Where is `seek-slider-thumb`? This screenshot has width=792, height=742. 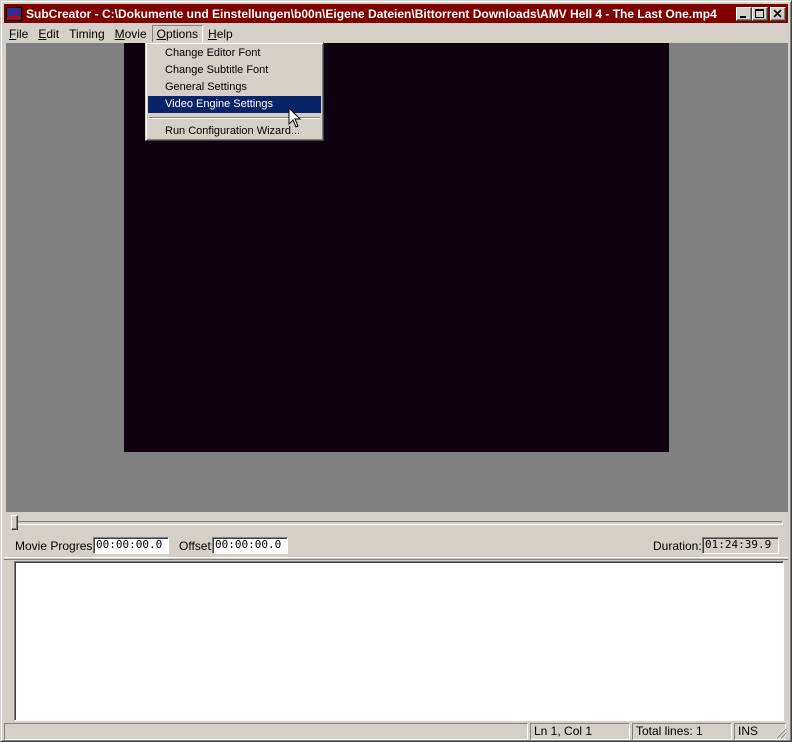
seek-slider-thumb is located at coordinates (14, 522).